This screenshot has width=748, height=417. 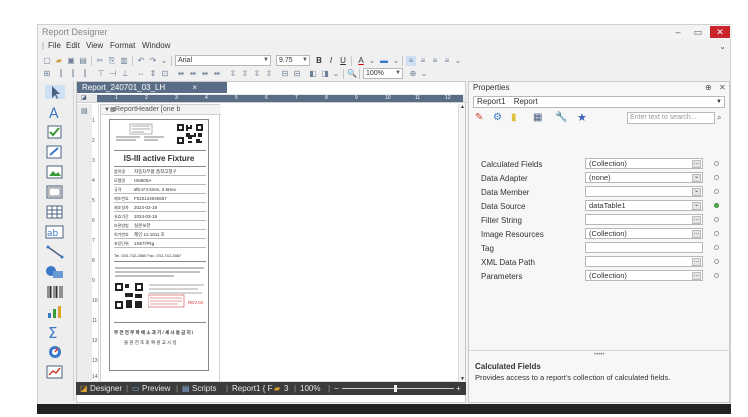 I want to click on gauge-icon, so click(x=55, y=352).